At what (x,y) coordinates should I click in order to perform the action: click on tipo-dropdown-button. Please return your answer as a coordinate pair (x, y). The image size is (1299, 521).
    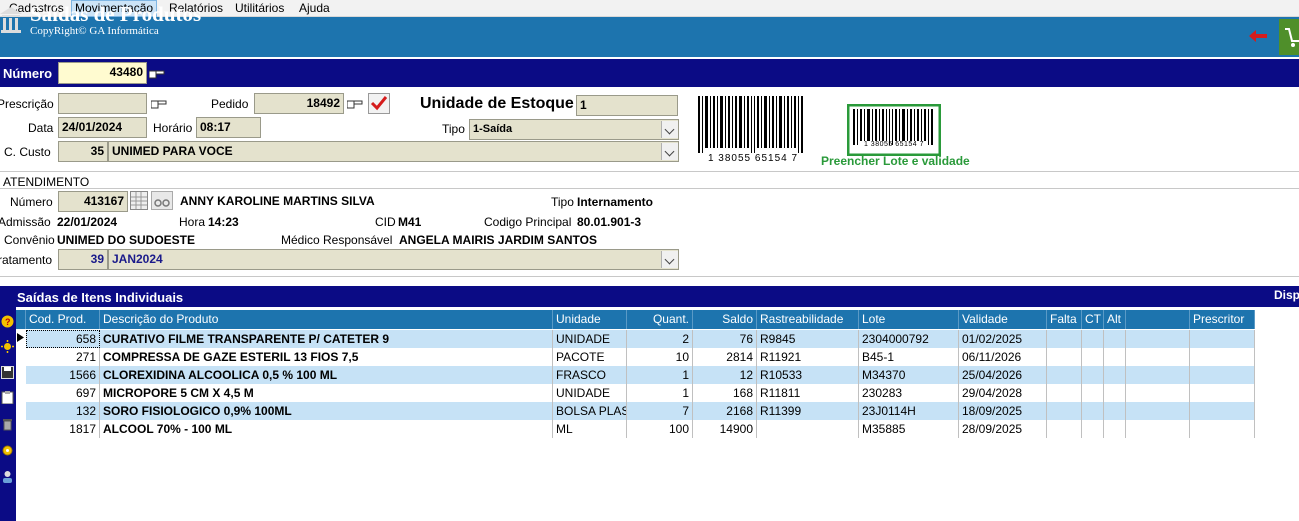
    Looking at the image, I should click on (669, 129).